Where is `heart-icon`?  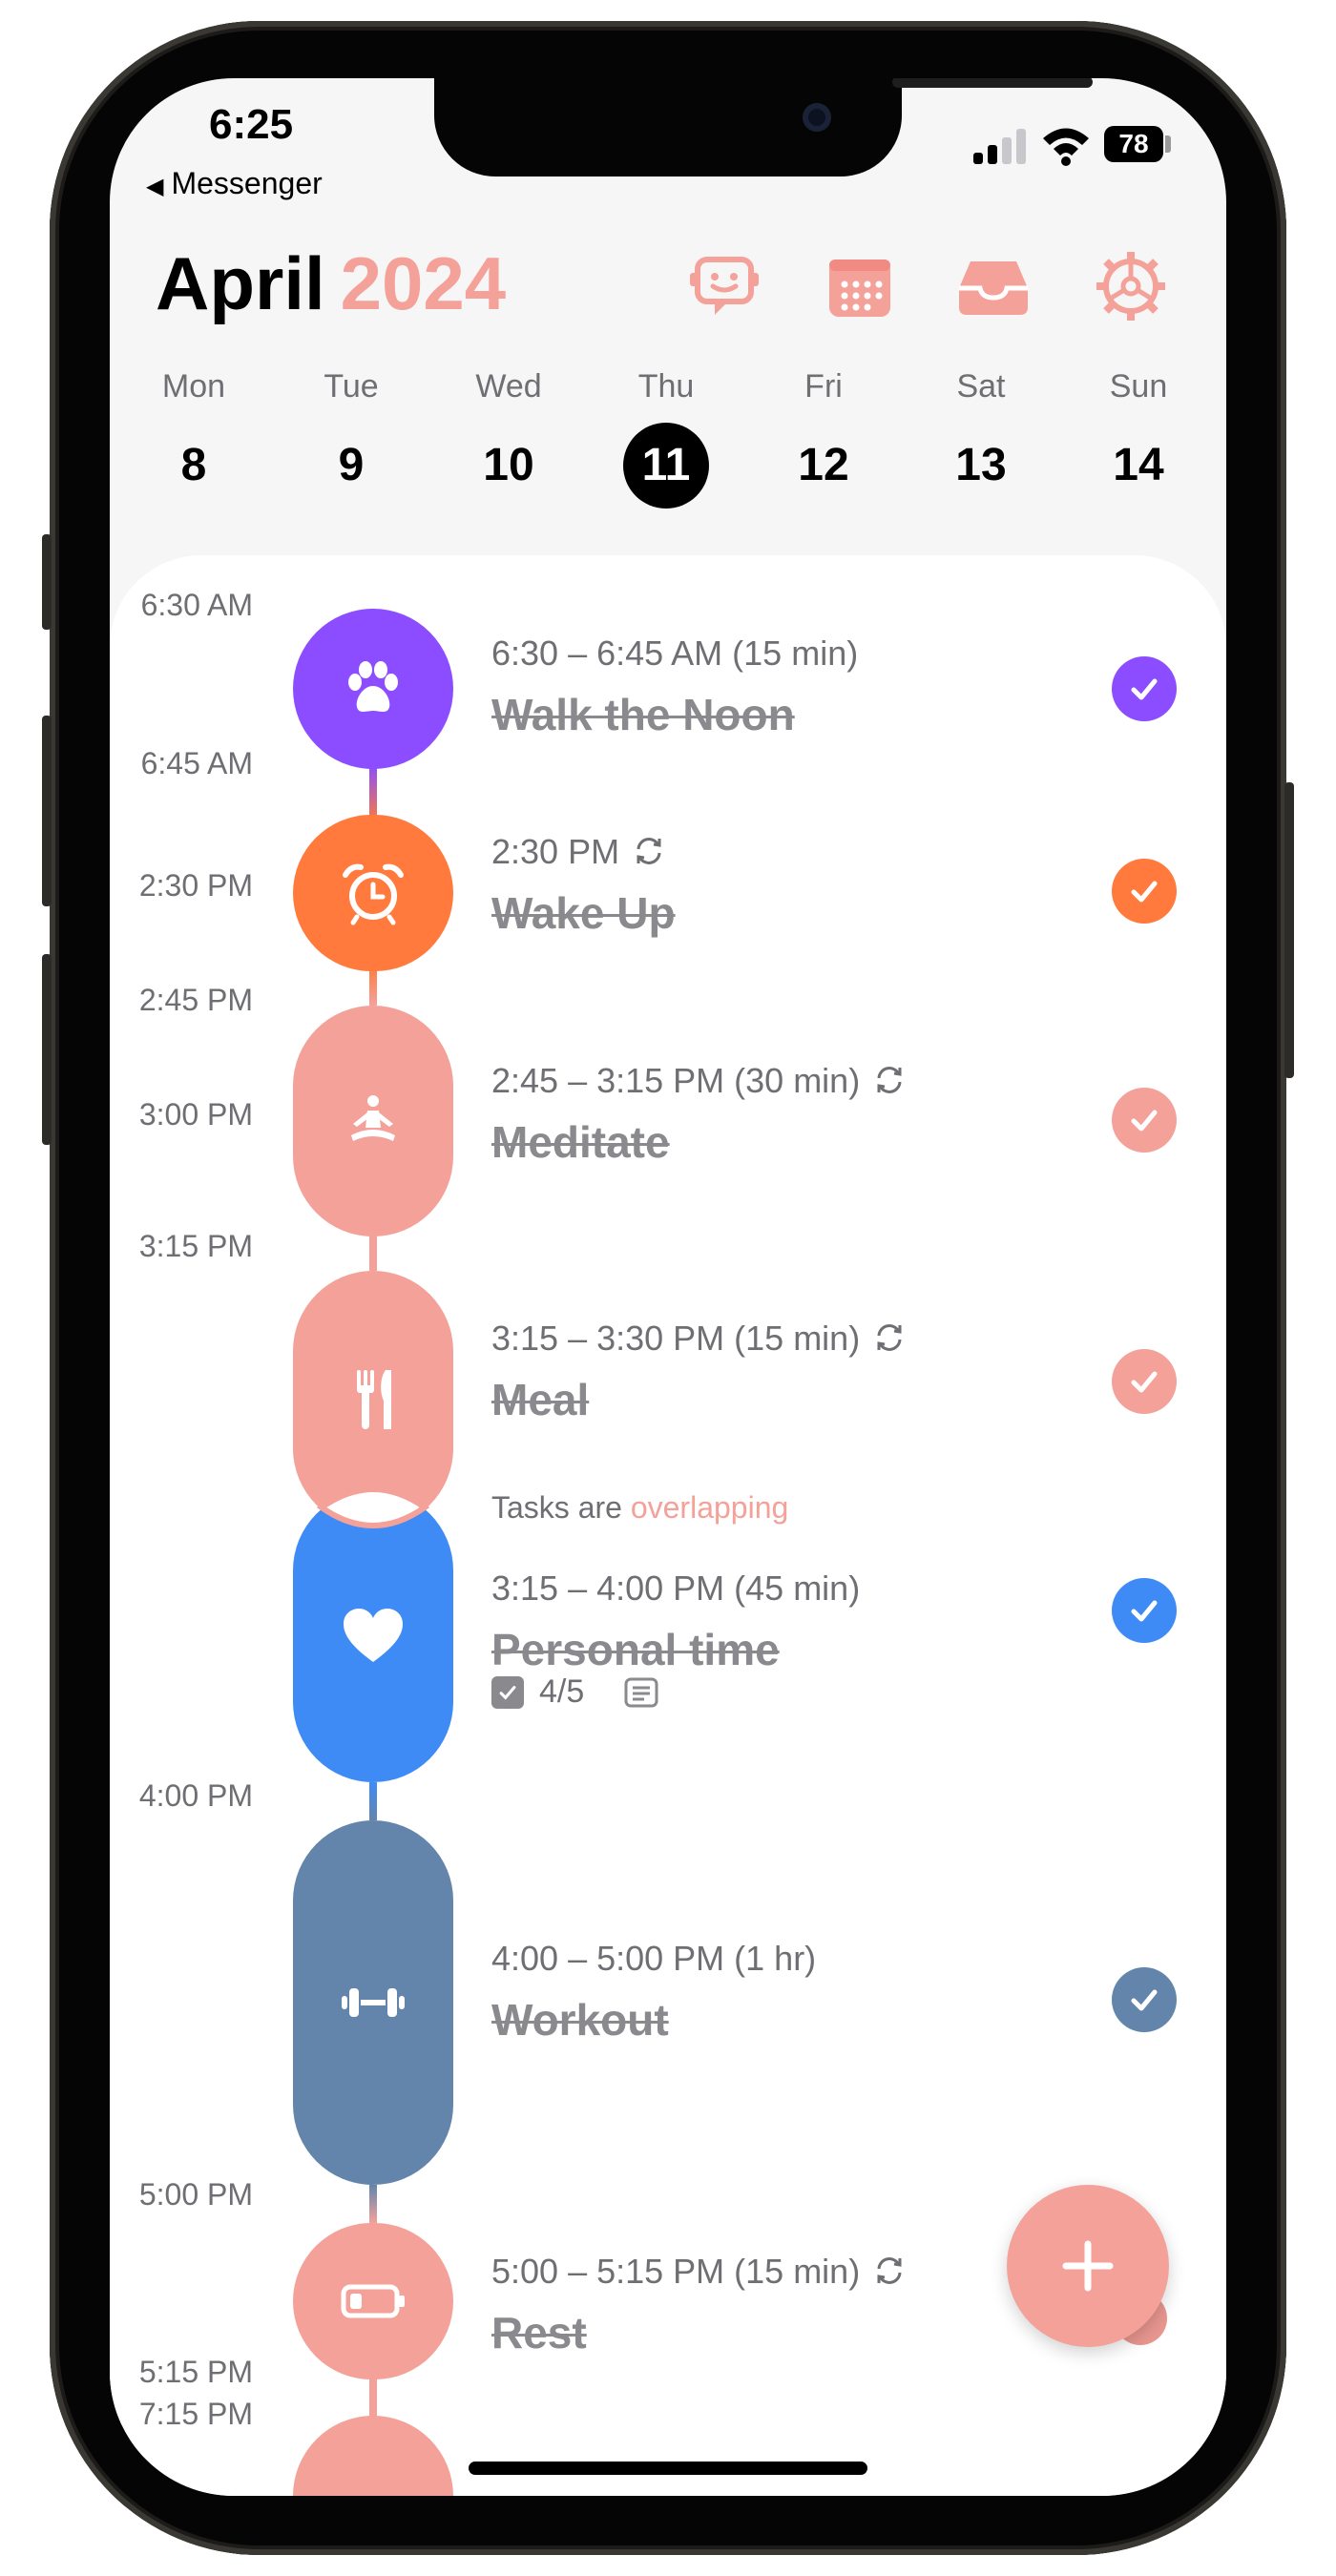
heart-icon is located at coordinates (373, 1635).